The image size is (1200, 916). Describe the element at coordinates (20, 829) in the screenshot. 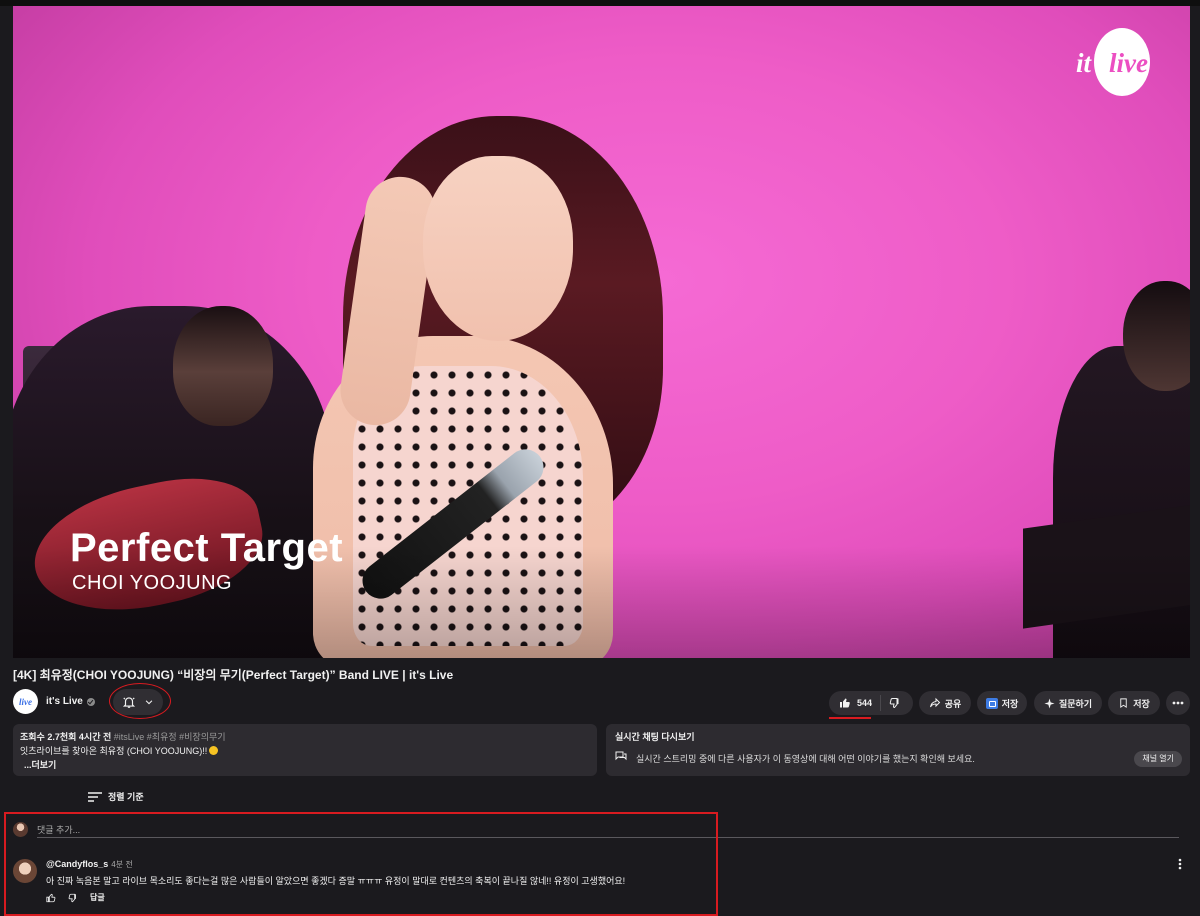

I see `my-avatar` at that location.